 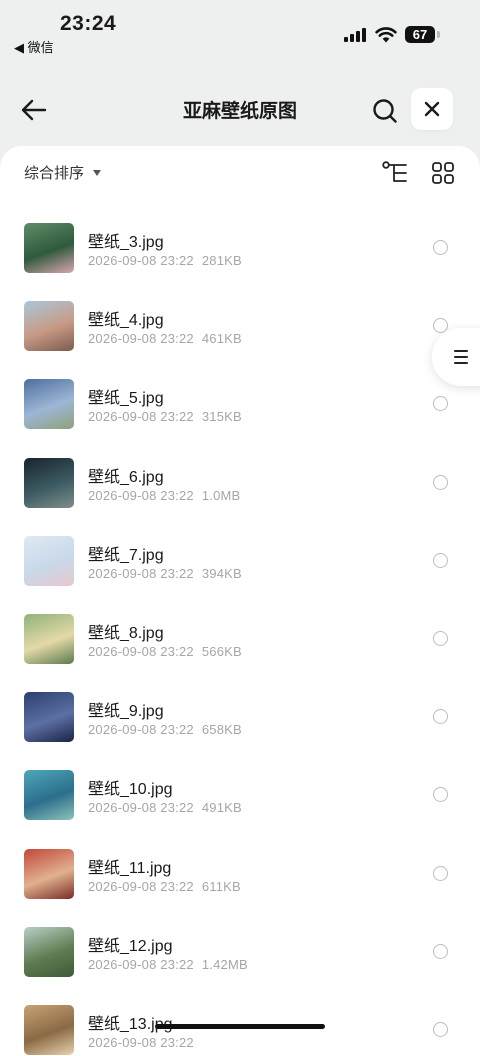 I want to click on file-meta: 2026-09-08 23:22 1.0MB, so click(x=164, y=495).